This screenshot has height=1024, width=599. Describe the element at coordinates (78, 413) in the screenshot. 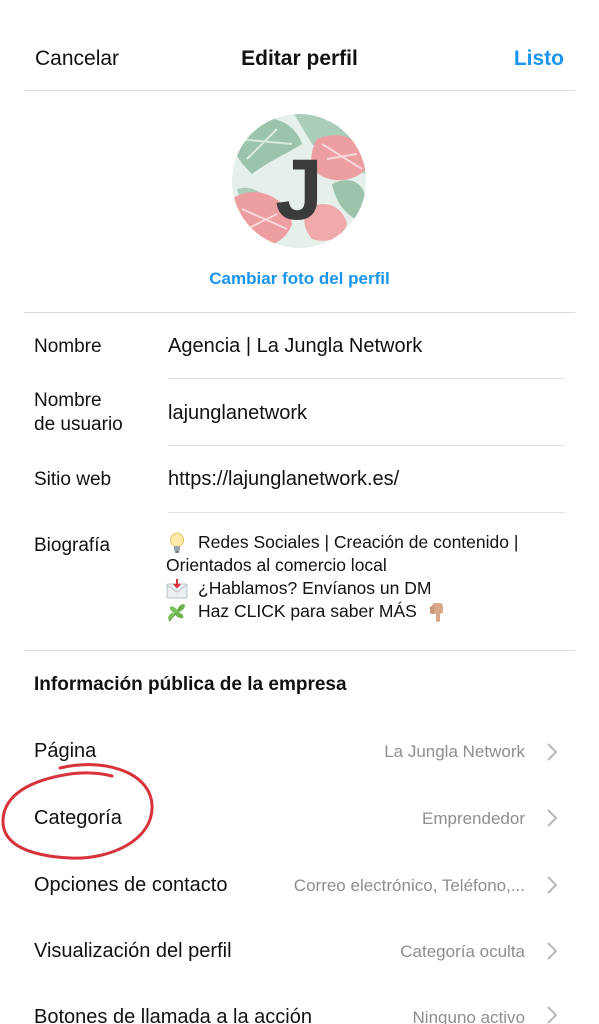

I see `username-label: Nombre de usuario` at that location.